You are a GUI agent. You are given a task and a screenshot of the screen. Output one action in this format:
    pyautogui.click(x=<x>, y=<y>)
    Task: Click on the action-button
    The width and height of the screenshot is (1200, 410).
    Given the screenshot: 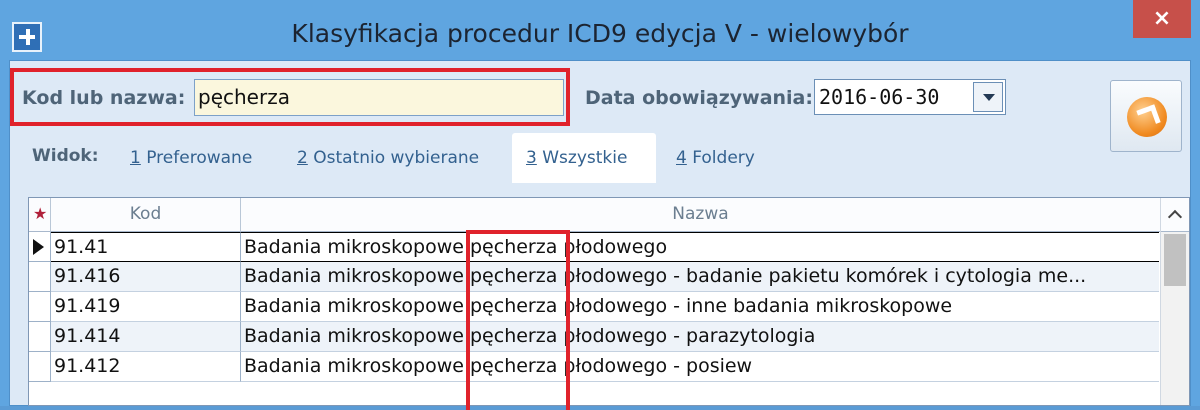 What is the action you would take?
    pyautogui.click(x=1146, y=116)
    